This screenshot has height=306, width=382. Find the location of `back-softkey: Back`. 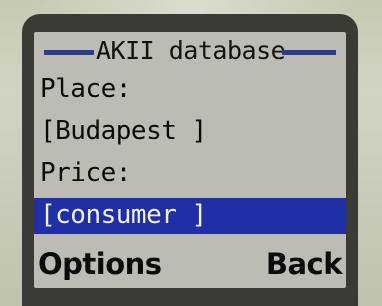

back-softkey: Back is located at coordinates (304, 264).